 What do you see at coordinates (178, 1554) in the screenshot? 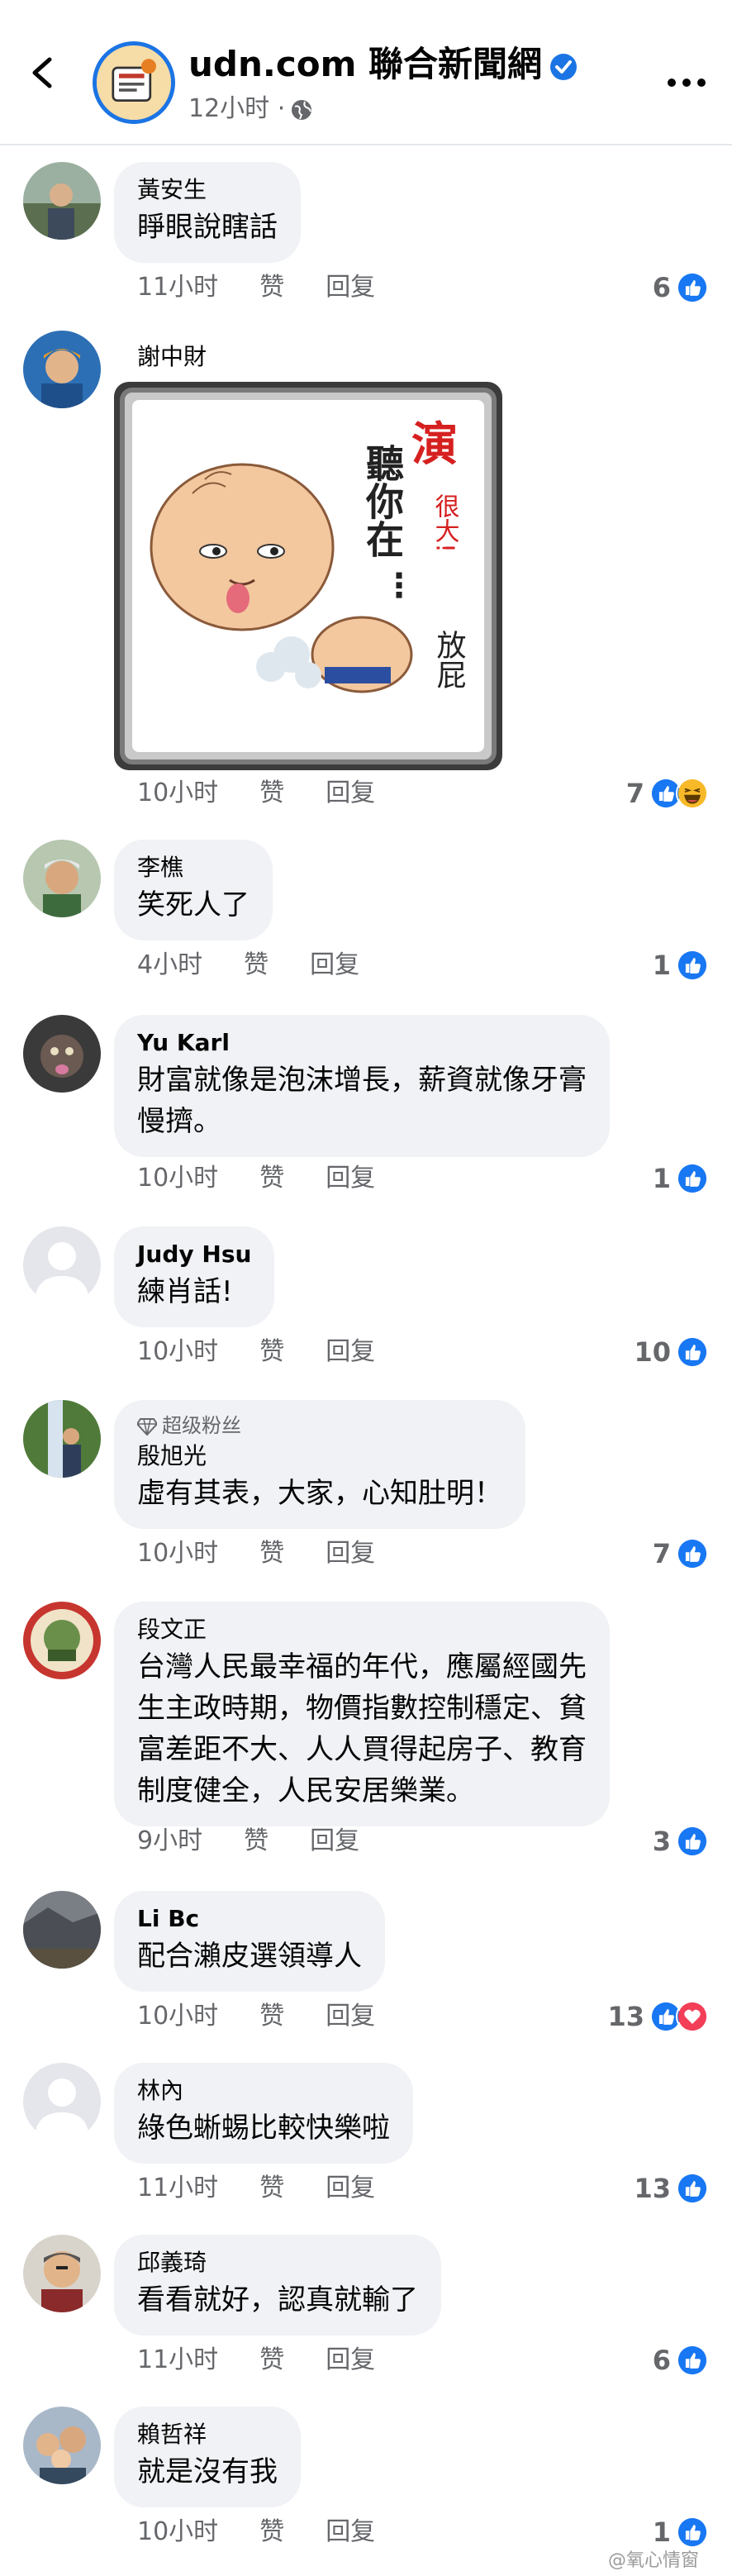
I see `comment-time: 10小时` at bounding box center [178, 1554].